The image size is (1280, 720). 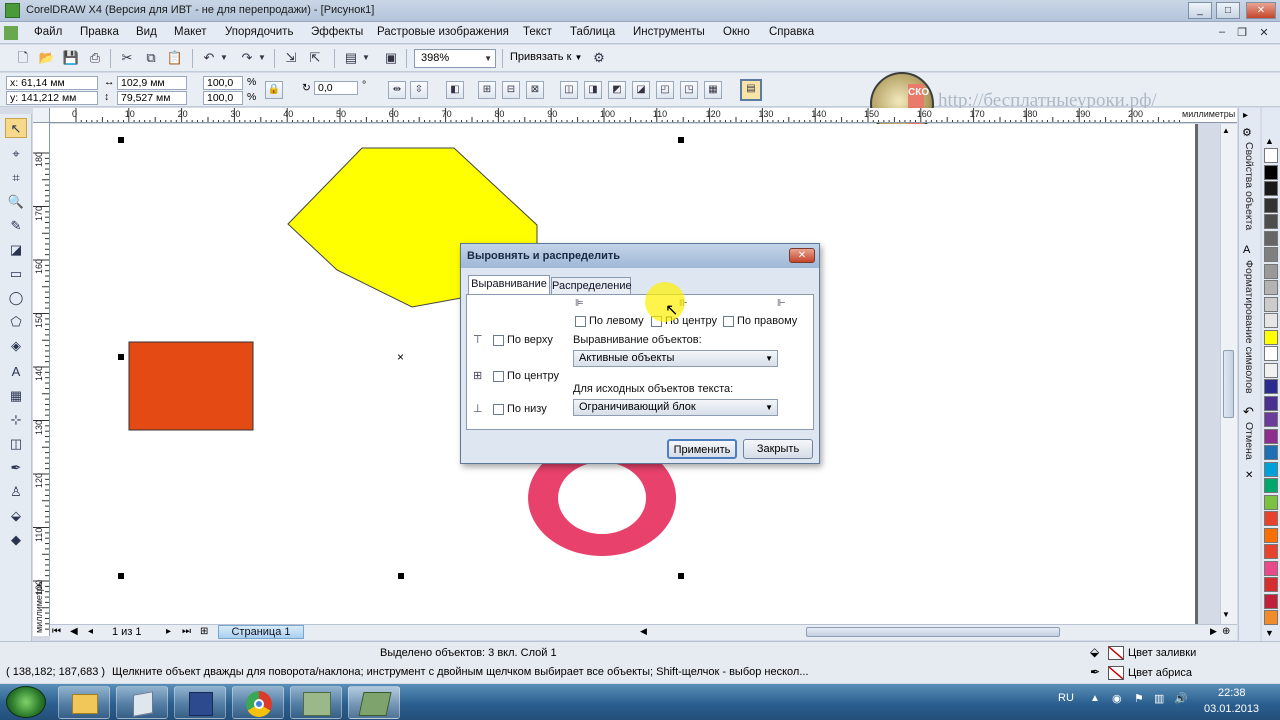 What do you see at coordinates (617, 90) in the screenshot?
I see `intersect-icon: ◩` at bounding box center [617, 90].